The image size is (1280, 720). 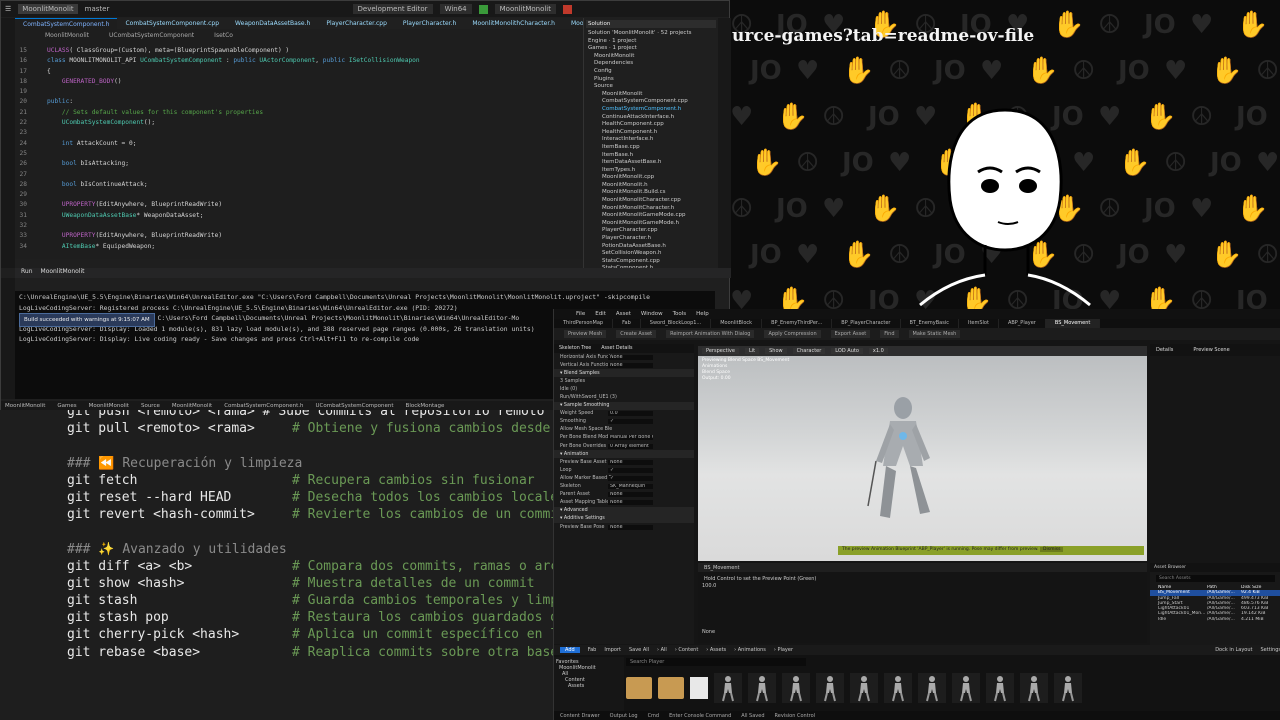 I want to click on run-icon, so click(x=483, y=9).